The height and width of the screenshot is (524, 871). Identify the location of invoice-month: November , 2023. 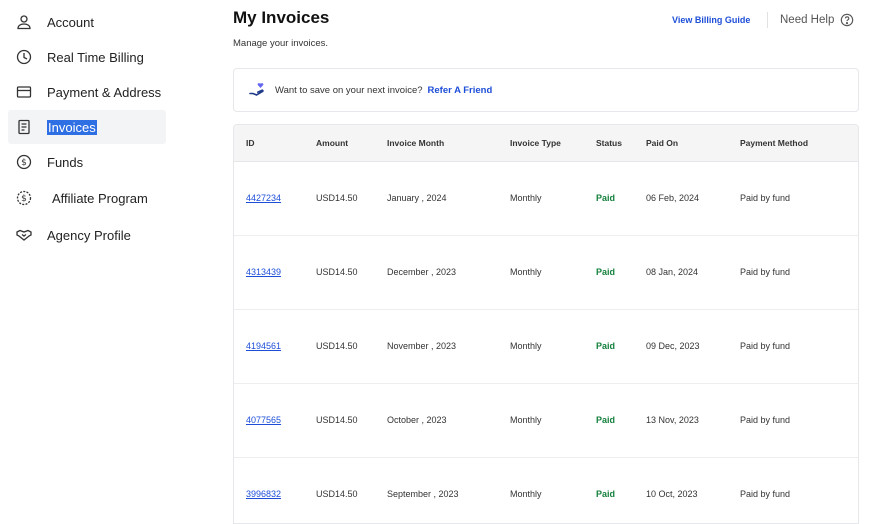
(422, 346).